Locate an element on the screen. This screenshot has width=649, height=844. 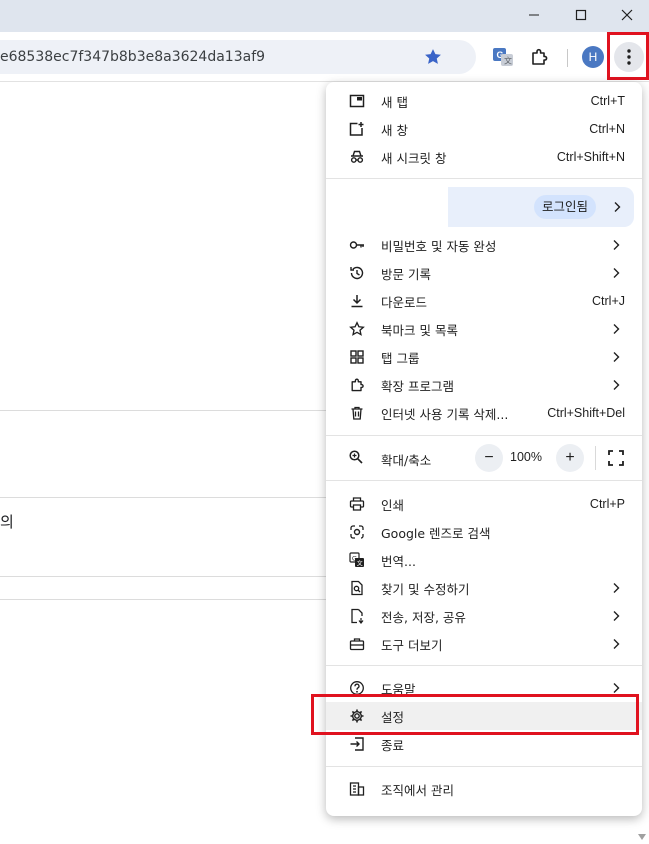
zoom-separator is located at coordinates (595, 458).